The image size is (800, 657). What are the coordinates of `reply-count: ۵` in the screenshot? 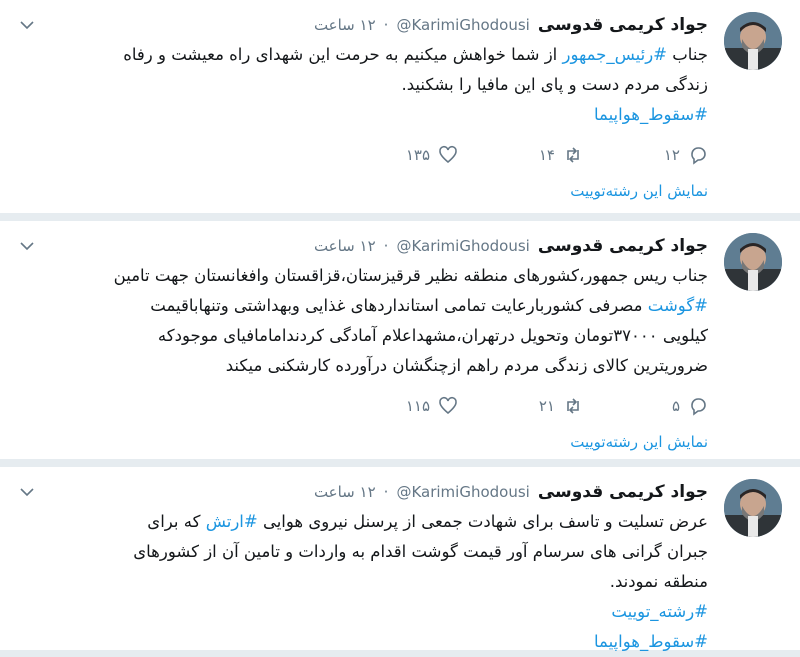 It's located at (675, 406).